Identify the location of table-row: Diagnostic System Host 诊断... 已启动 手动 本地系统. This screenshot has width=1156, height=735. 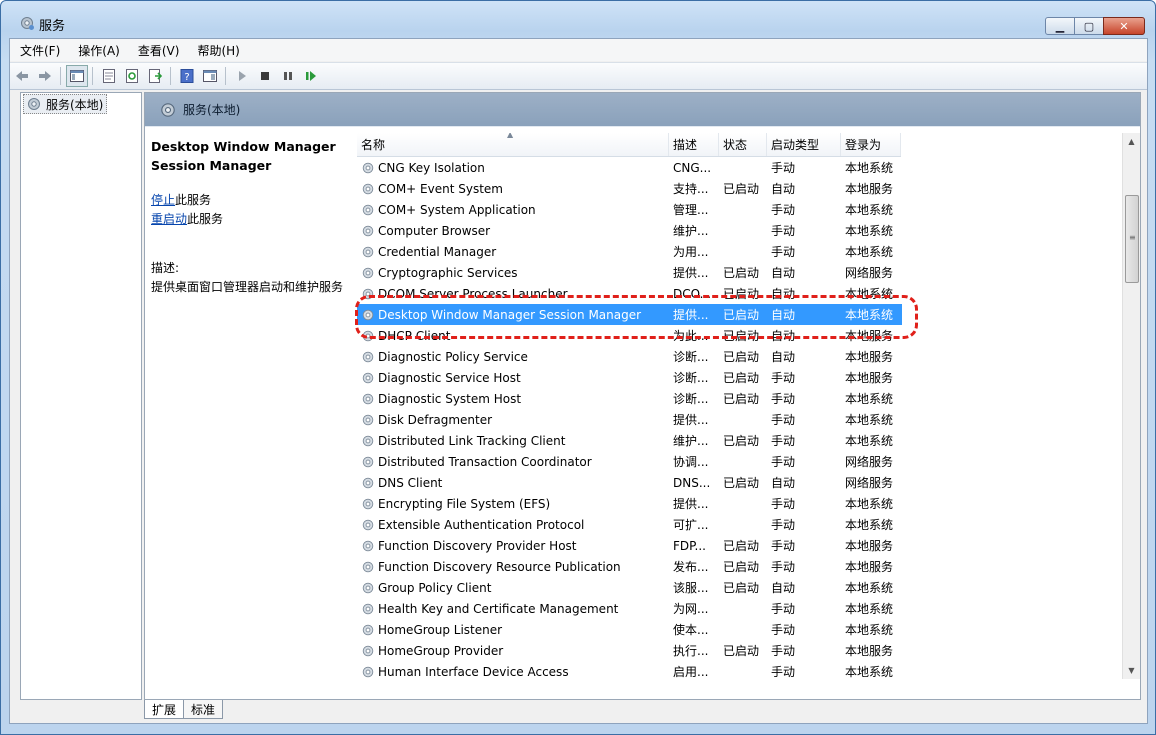
(629, 398).